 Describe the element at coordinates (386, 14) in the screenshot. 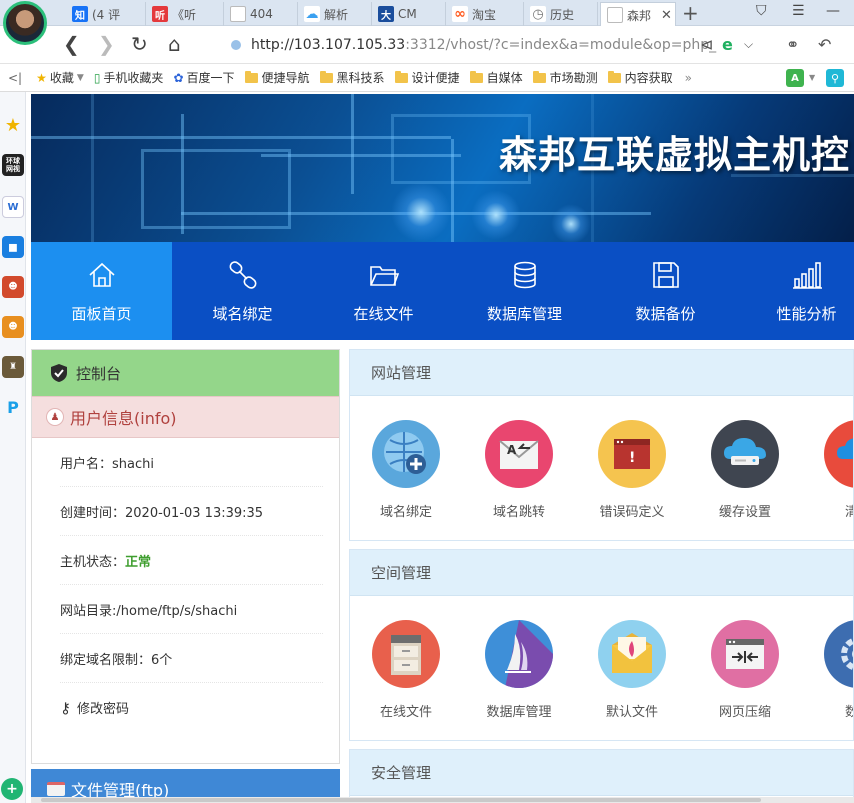

I see `da-icon: 大` at that location.